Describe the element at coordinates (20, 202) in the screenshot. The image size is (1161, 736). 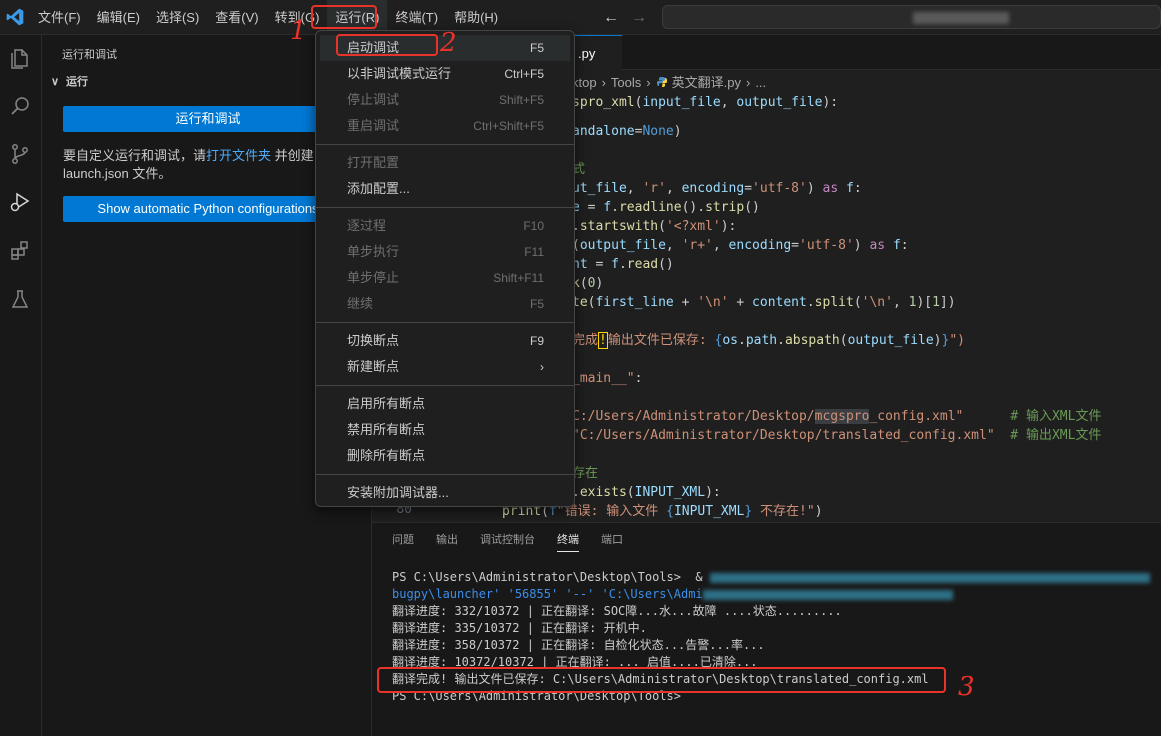
I see `run-debug-icon` at that location.